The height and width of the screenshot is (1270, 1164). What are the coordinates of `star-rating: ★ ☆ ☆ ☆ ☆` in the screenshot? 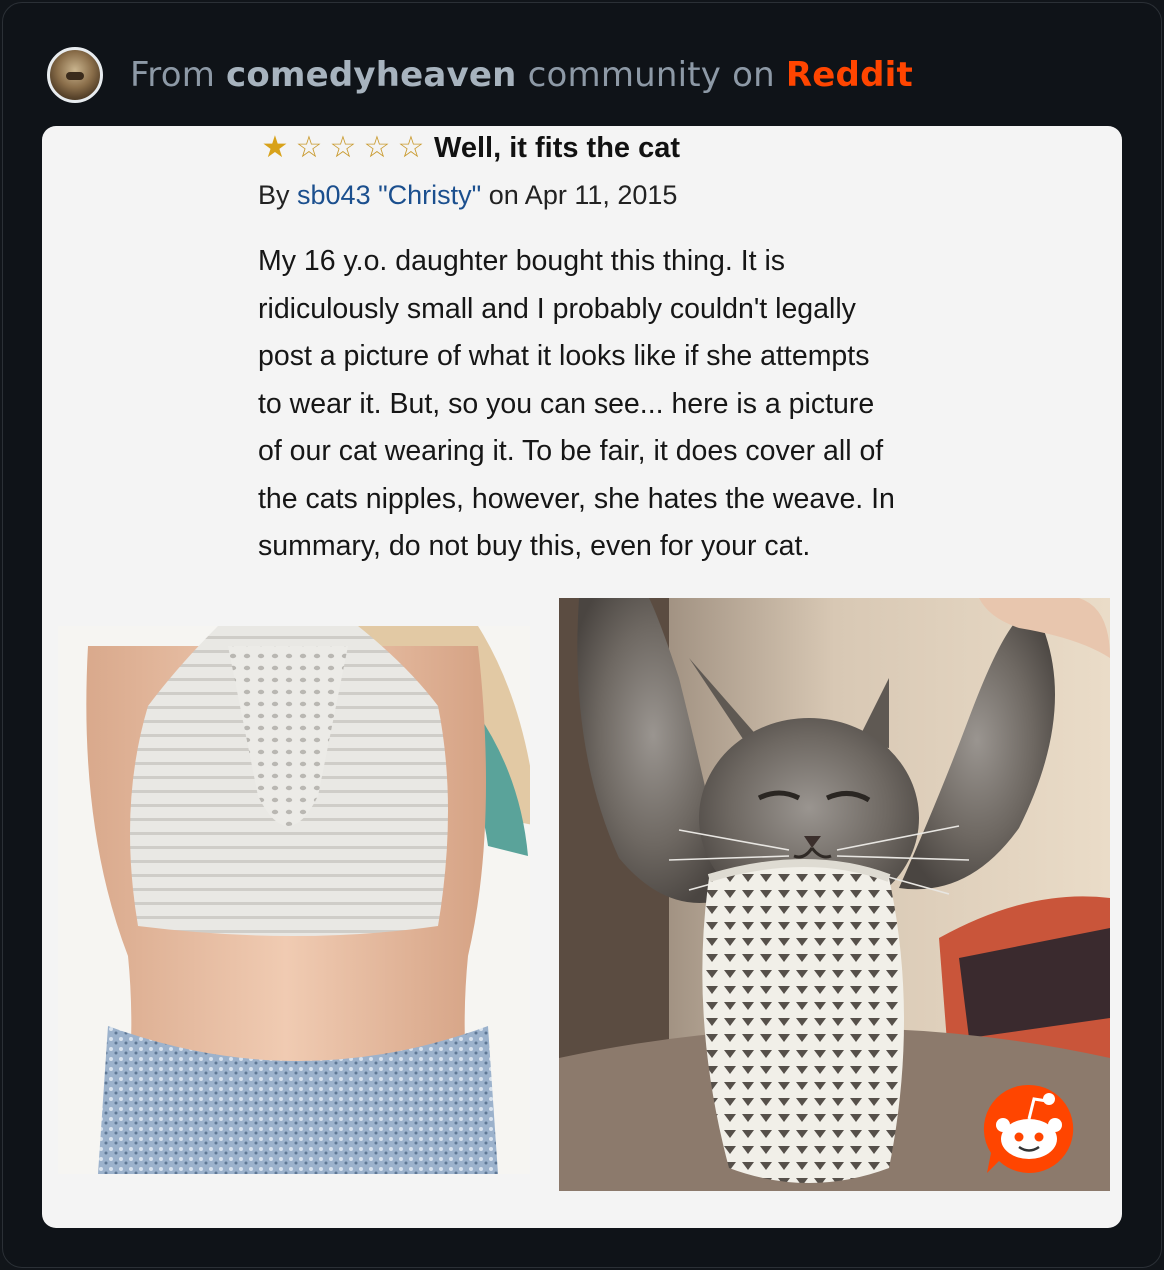 It's located at (343, 148).